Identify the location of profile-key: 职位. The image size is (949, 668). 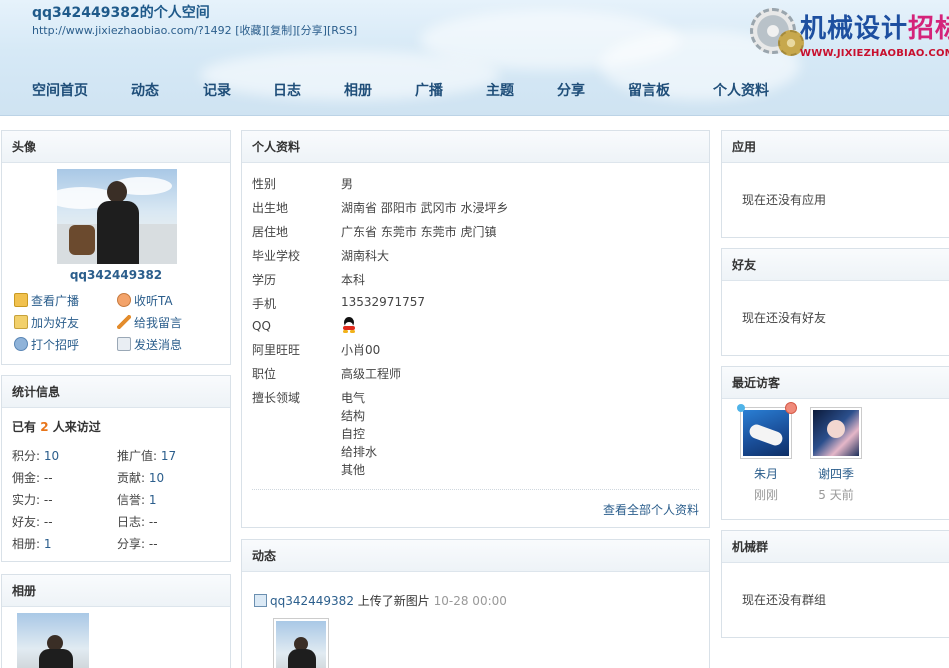
(264, 374).